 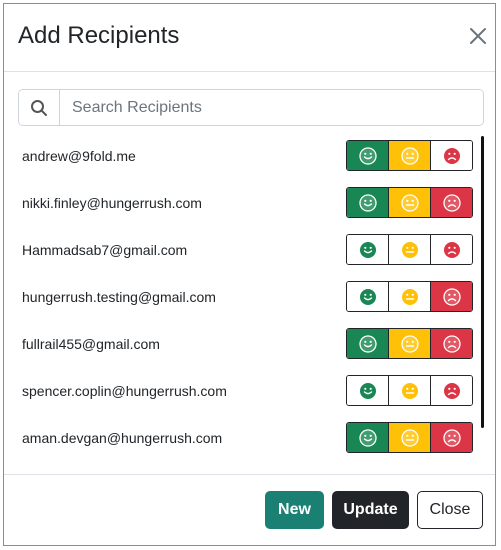 What do you see at coordinates (249, 509) in the screenshot?
I see `modal-footer: New Update Close` at bounding box center [249, 509].